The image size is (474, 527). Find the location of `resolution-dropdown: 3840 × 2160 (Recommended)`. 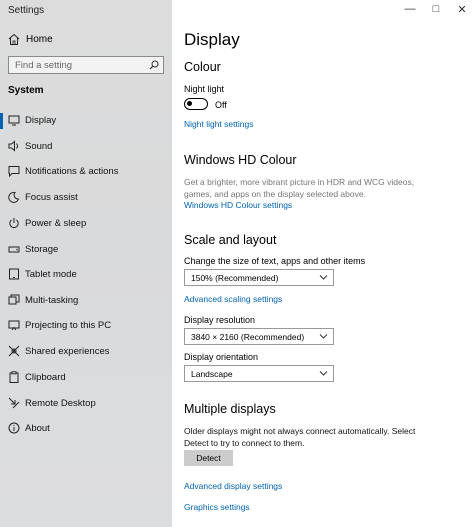

resolution-dropdown: 3840 × 2160 (Recommended) is located at coordinates (259, 336).